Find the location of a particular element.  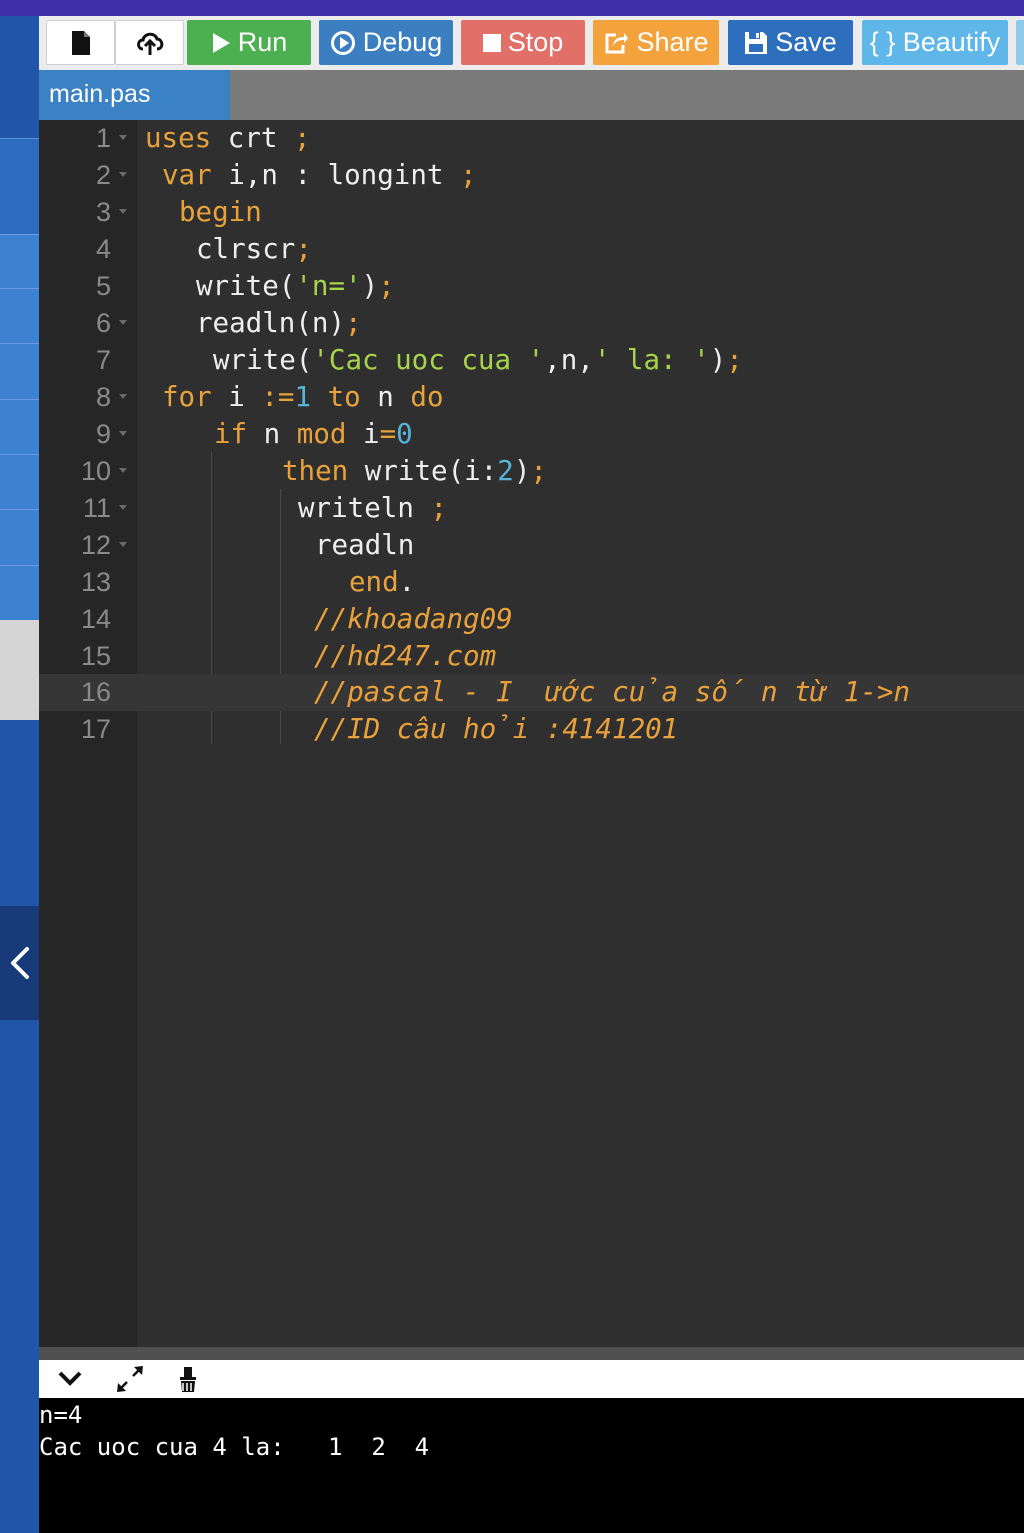

code-text: //pascal - I ước của số n từ 1->n is located at coordinates (612, 692).